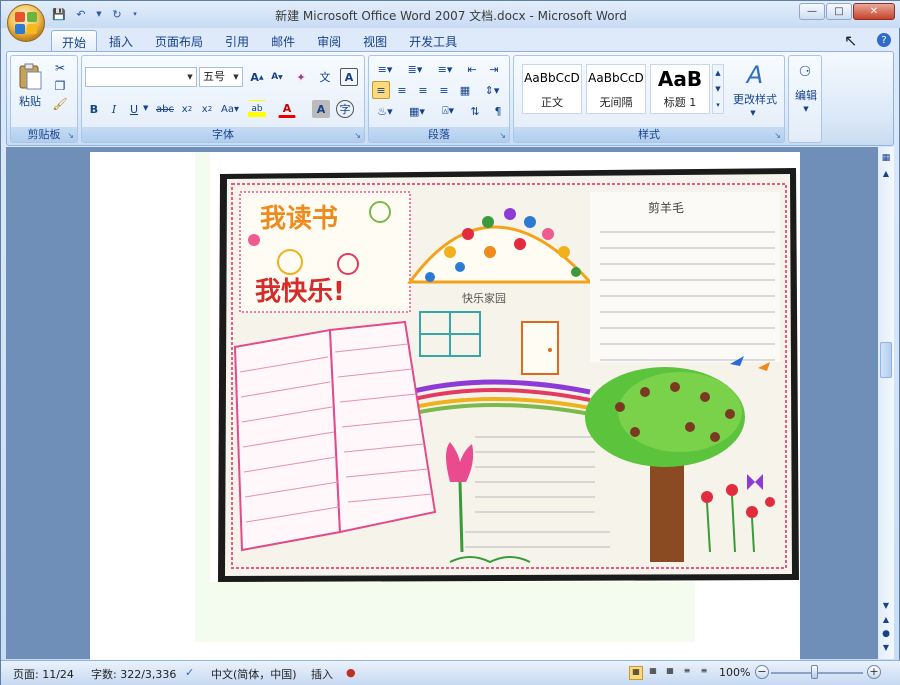 Image resolution: width=900 pixels, height=685 pixels. Describe the element at coordinates (806, 109) in the screenshot. I see `editing-dropdown-icon: ▼` at that location.